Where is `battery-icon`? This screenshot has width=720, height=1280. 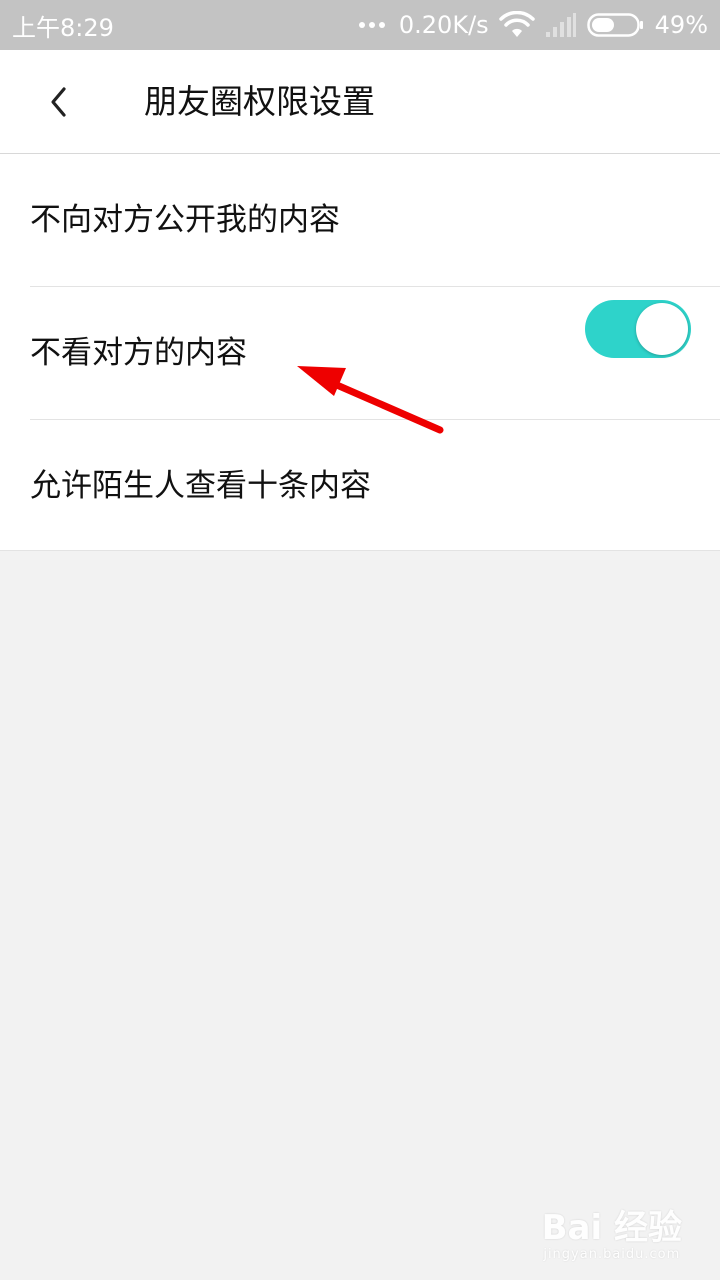 battery-icon is located at coordinates (615, 25).